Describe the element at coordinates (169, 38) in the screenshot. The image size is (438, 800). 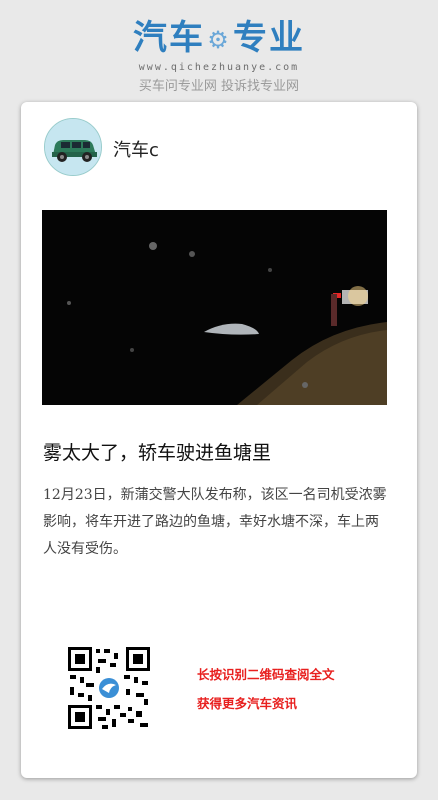
I see `brand-title-left: 汽车` at that location.